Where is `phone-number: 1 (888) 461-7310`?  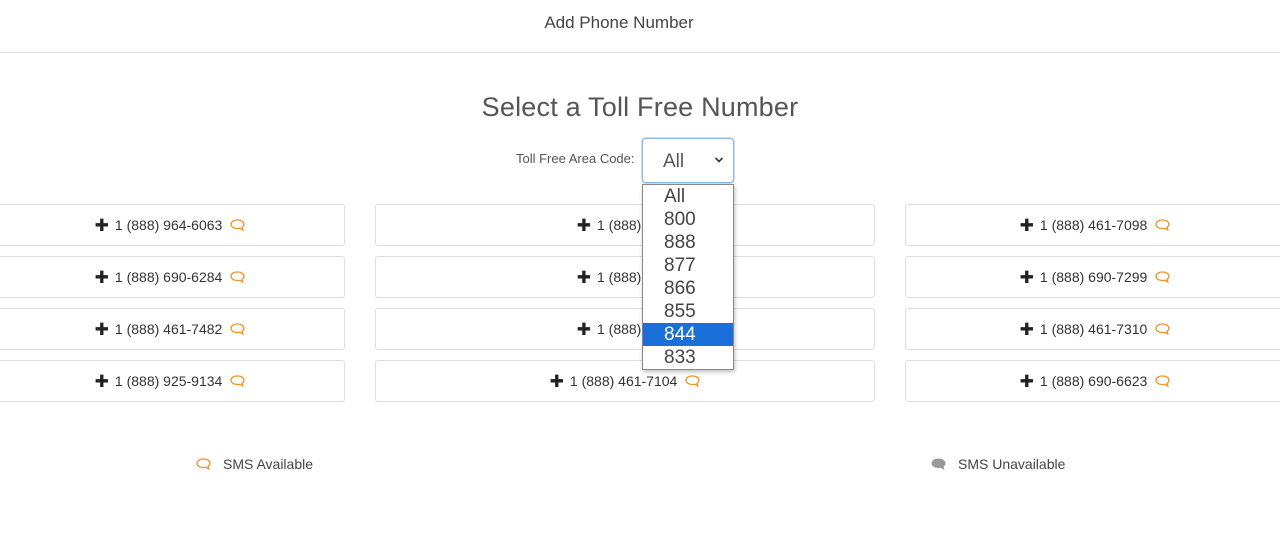 phone-number: 1 (888) 461-7310 is located at coordinates (1093, 329).